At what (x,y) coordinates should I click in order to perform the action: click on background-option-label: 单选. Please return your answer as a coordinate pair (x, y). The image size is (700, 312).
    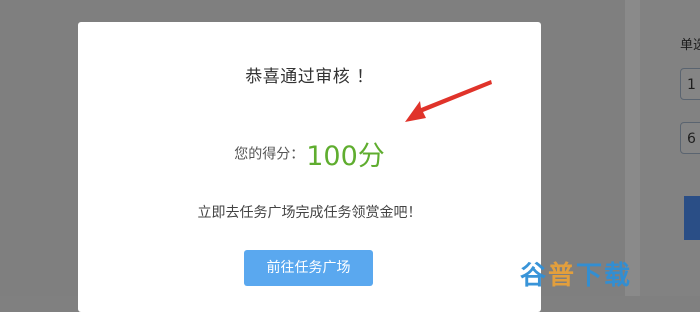
    Looking at the image, I should click on (690, 45).